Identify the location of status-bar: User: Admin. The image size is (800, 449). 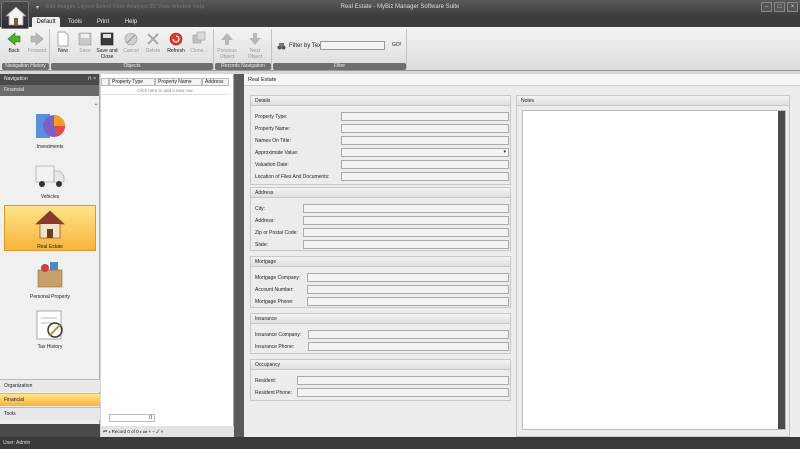
(400, 443).